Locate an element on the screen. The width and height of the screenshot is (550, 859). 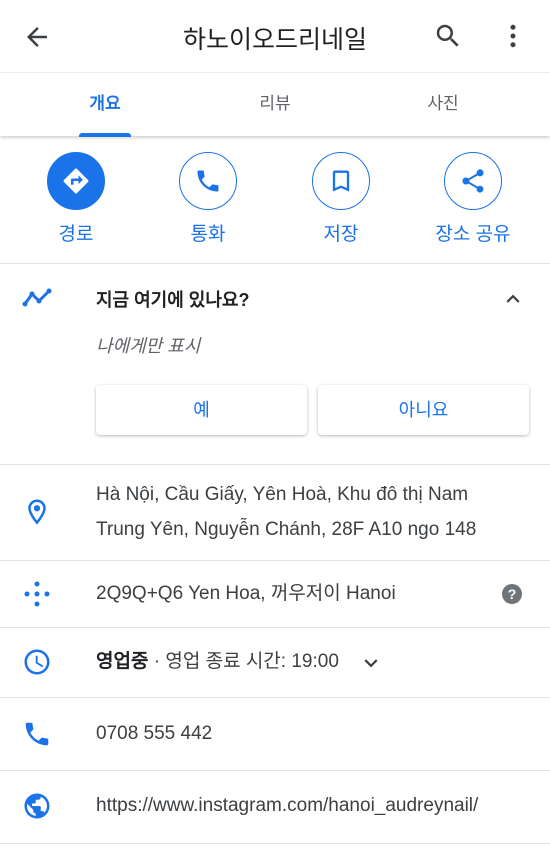
call-label: 통화 is located at coordinates (208, 234).